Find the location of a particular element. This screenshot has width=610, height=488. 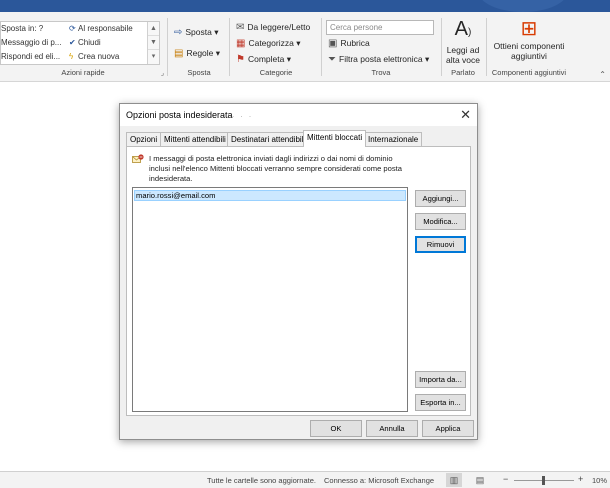

group-label: Parlato is located at coordinates (463, 72).